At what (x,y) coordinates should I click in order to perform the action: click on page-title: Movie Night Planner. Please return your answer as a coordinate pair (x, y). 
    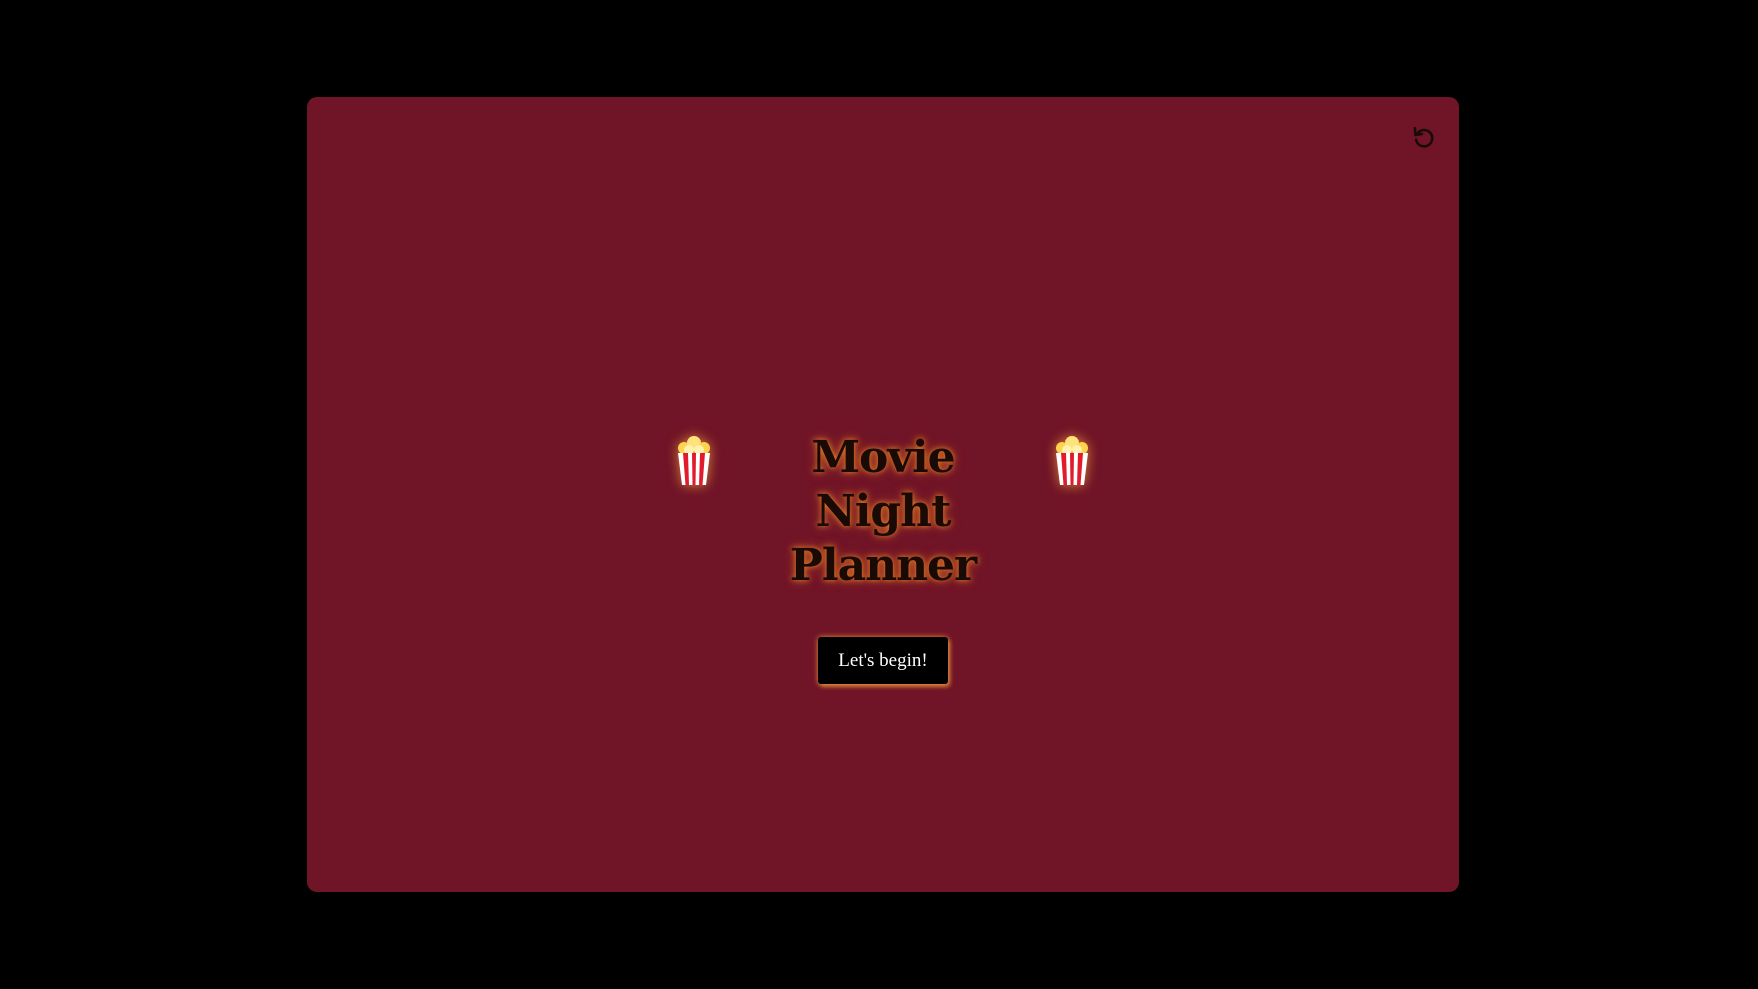
    Looking at the image, I should click on (883, 512).